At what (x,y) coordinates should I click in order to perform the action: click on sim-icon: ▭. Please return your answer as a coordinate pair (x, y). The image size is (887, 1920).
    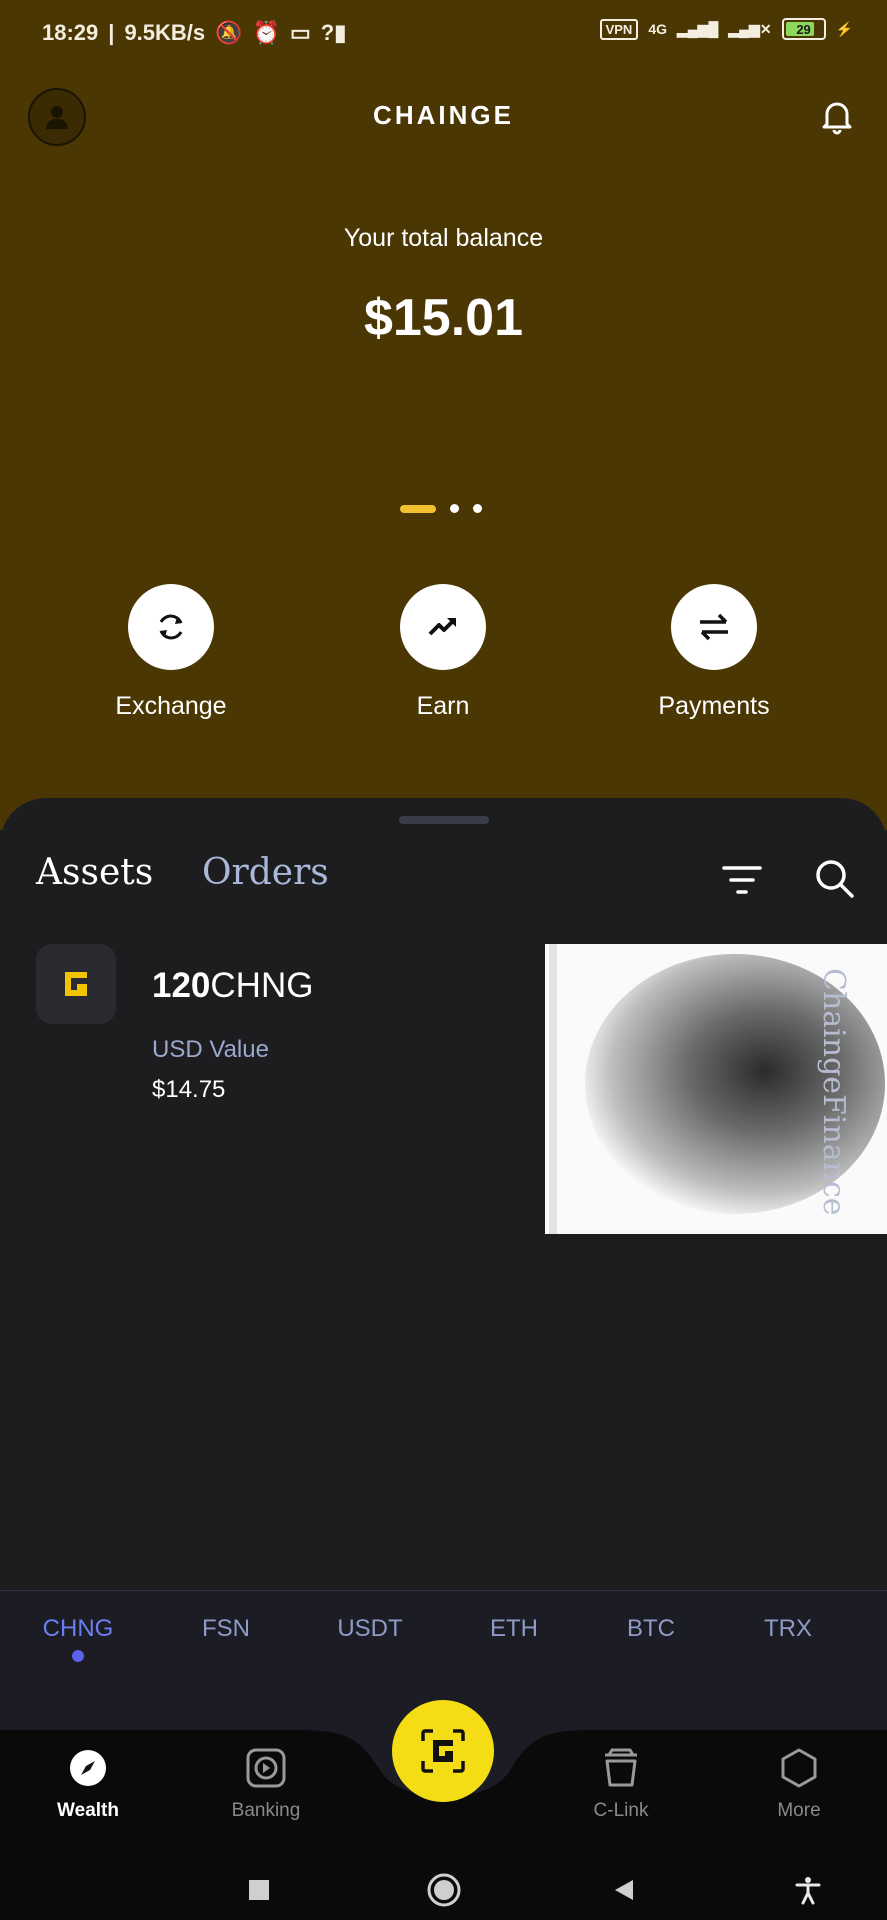
    Looking at the image, I should click on (300, 32).